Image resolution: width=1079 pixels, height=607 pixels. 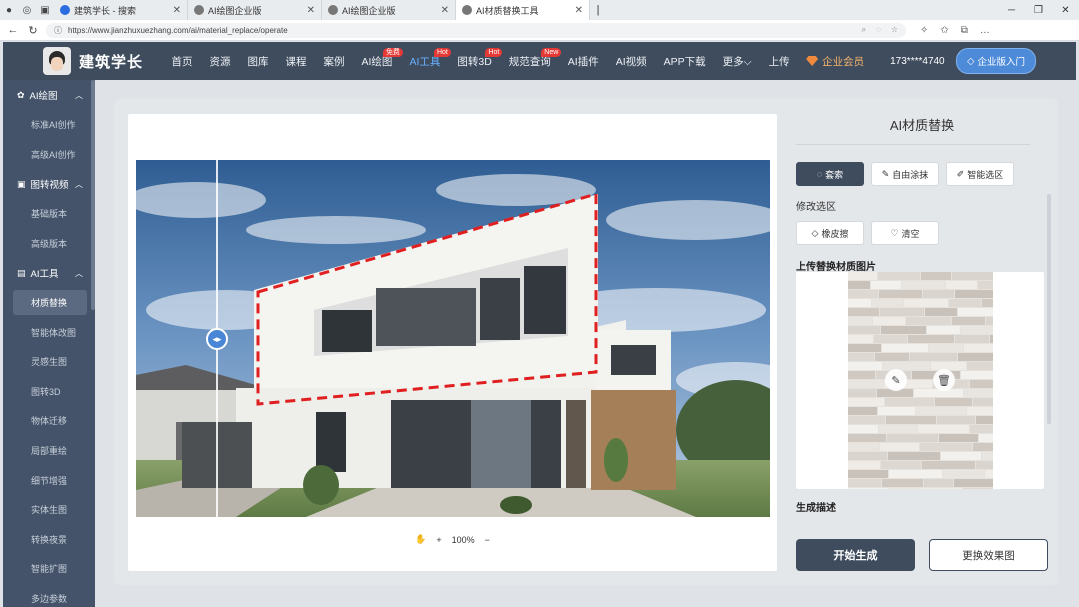 What do you see at coordinates (985, 174) in the screenshot?
I see `mode-label: 智能选区` at bounding box center [985, 174].